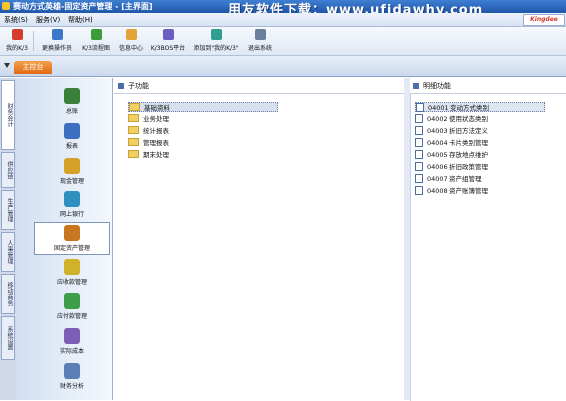 This screenshot has height=401, width=566. Describe the element at coordinates (8, 252) in the screenshot. I see `side-tab-hr: 人事管理` at that location.